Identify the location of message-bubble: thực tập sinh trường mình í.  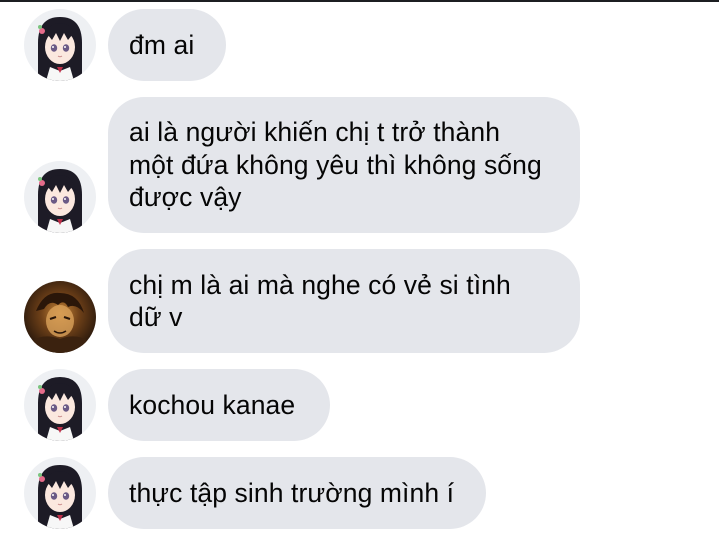
(297, 493).